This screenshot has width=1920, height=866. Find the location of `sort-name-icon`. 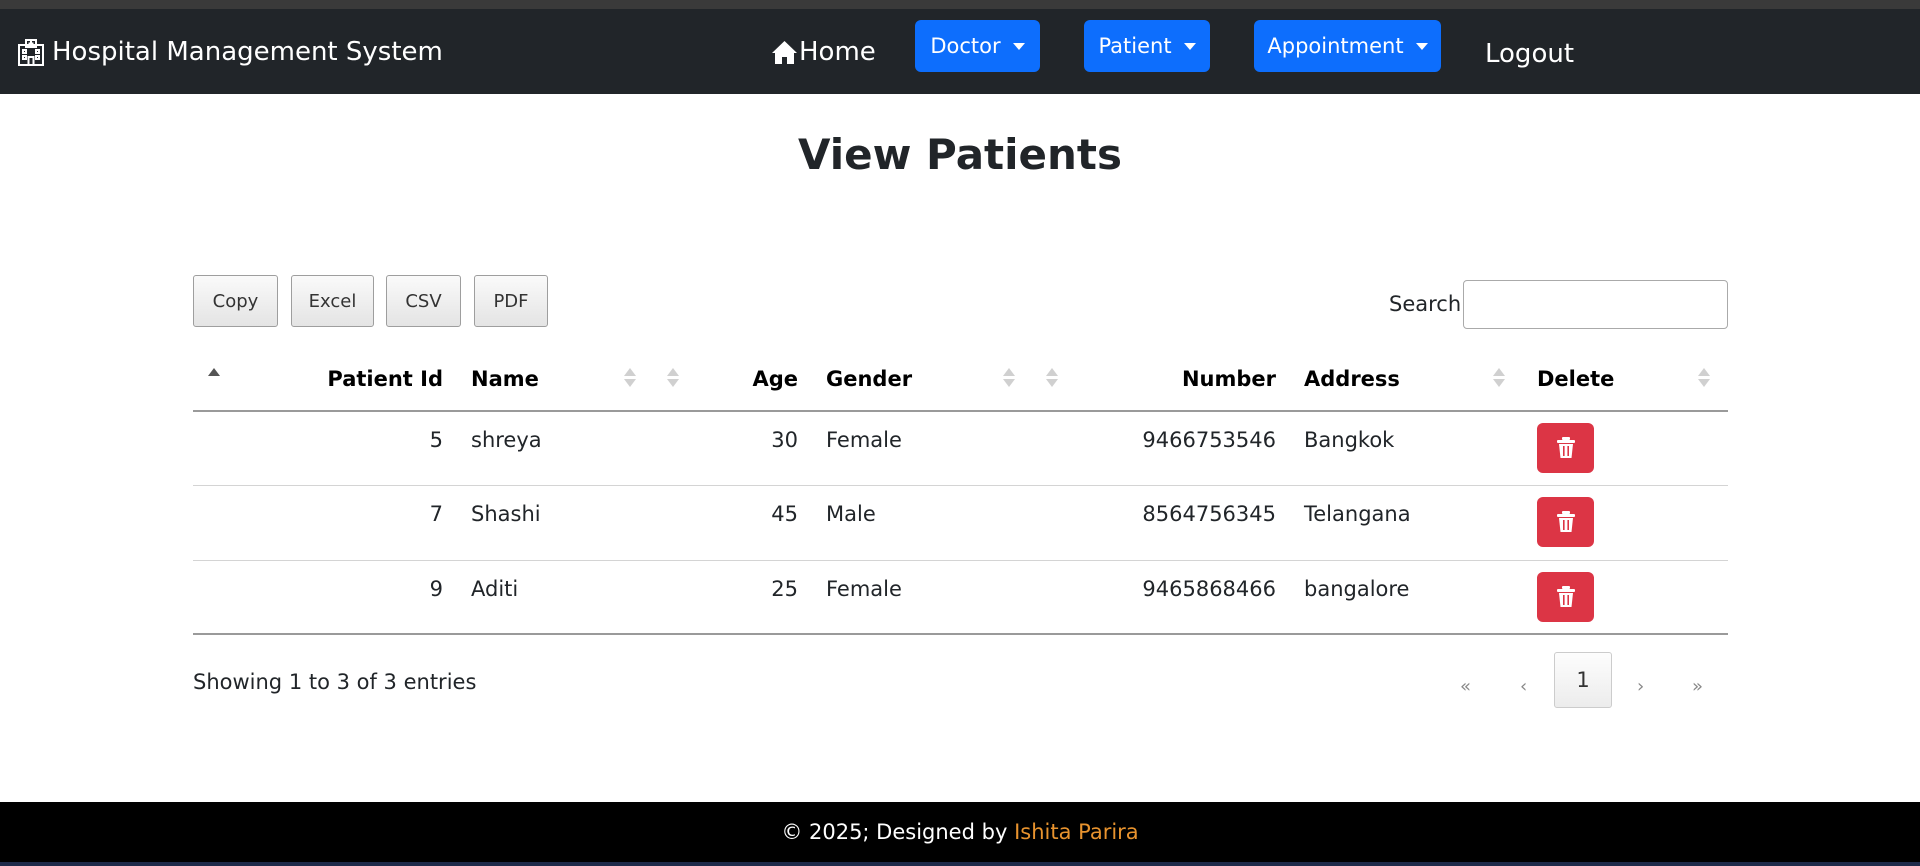

sort-name-icon is located at coordinates (630, 377).